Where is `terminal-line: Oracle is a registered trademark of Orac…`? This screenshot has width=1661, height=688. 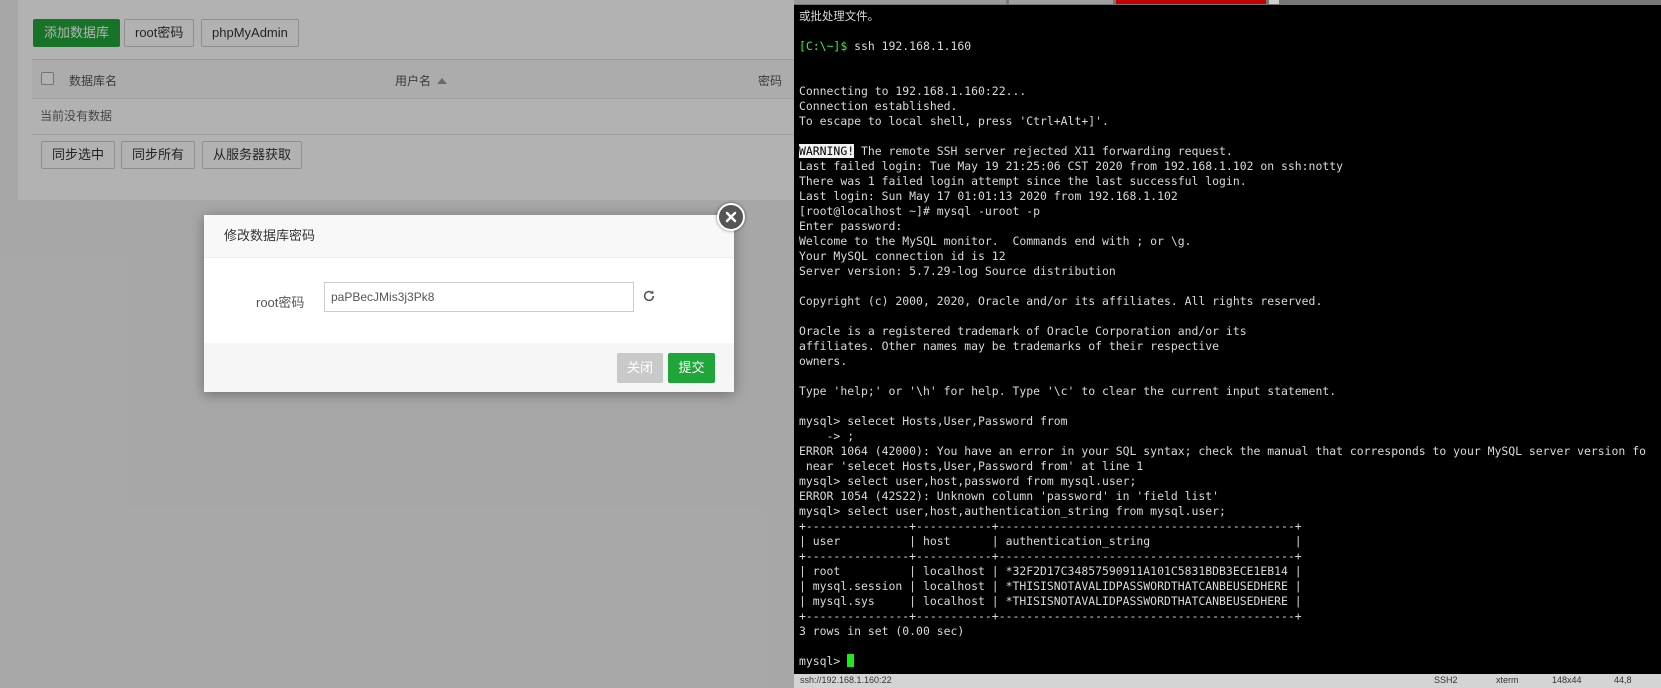 terminal-line: Oracle is a registered trademark of Orac… is located at coordinates (1023, 331).